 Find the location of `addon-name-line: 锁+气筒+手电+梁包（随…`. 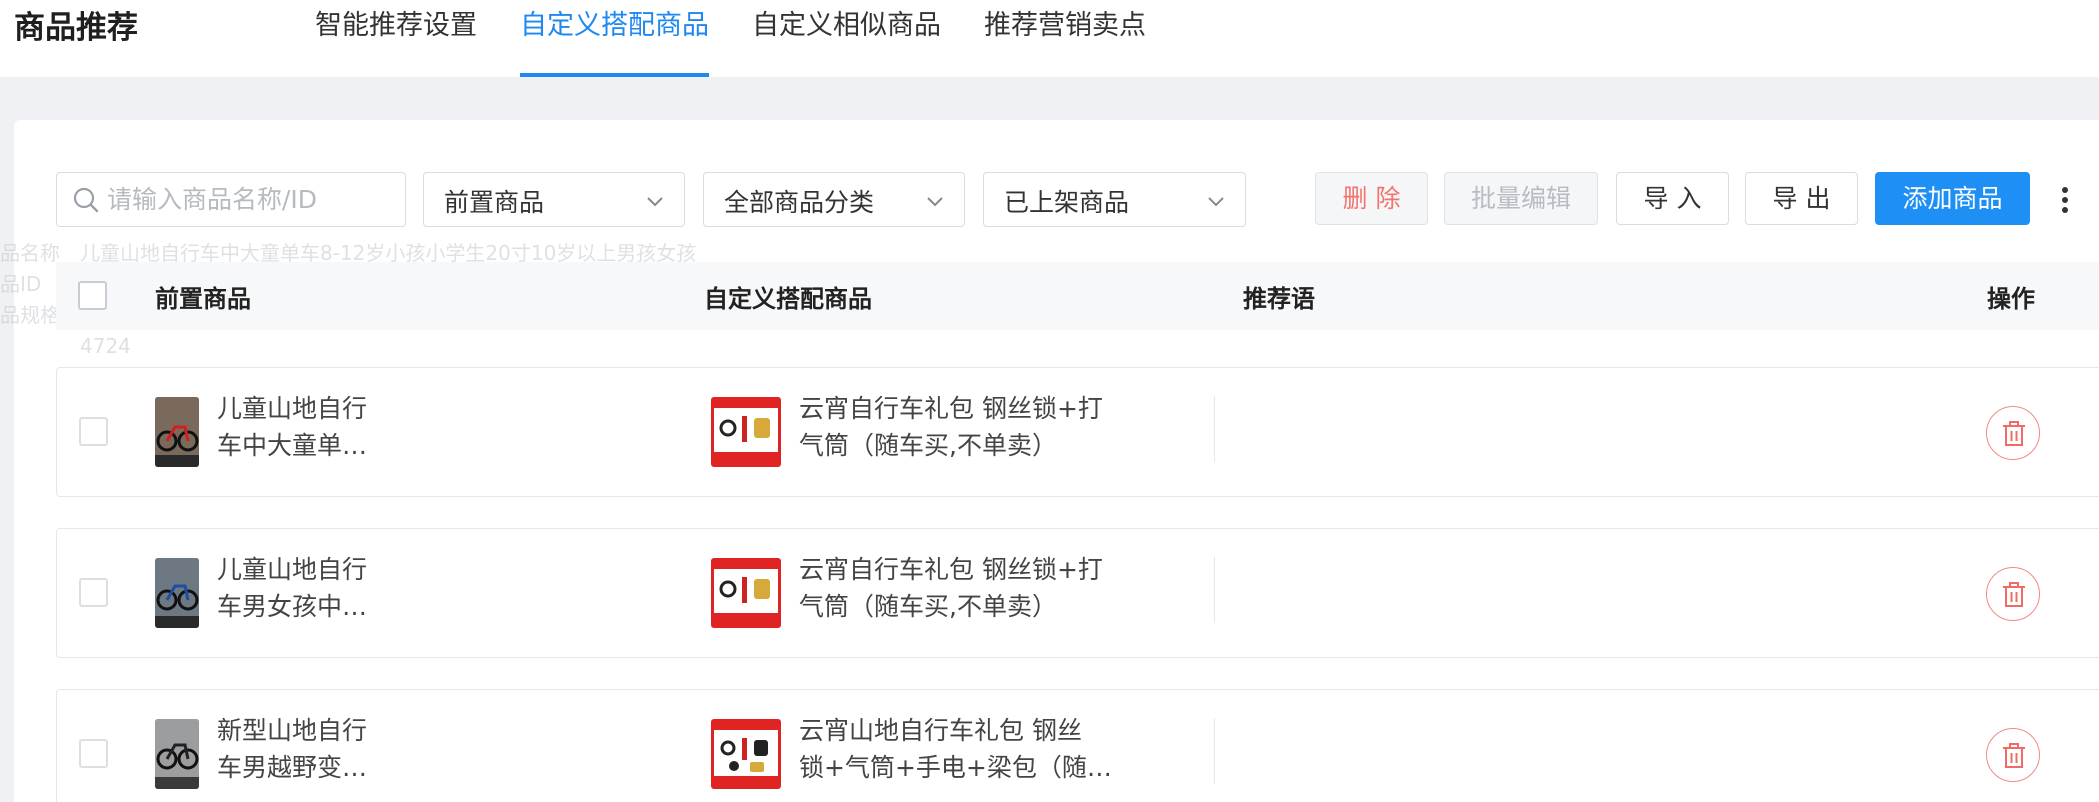

addon-name-line: 锁+气筒+手电+梁包（随… is located at coordinates (955, 767).